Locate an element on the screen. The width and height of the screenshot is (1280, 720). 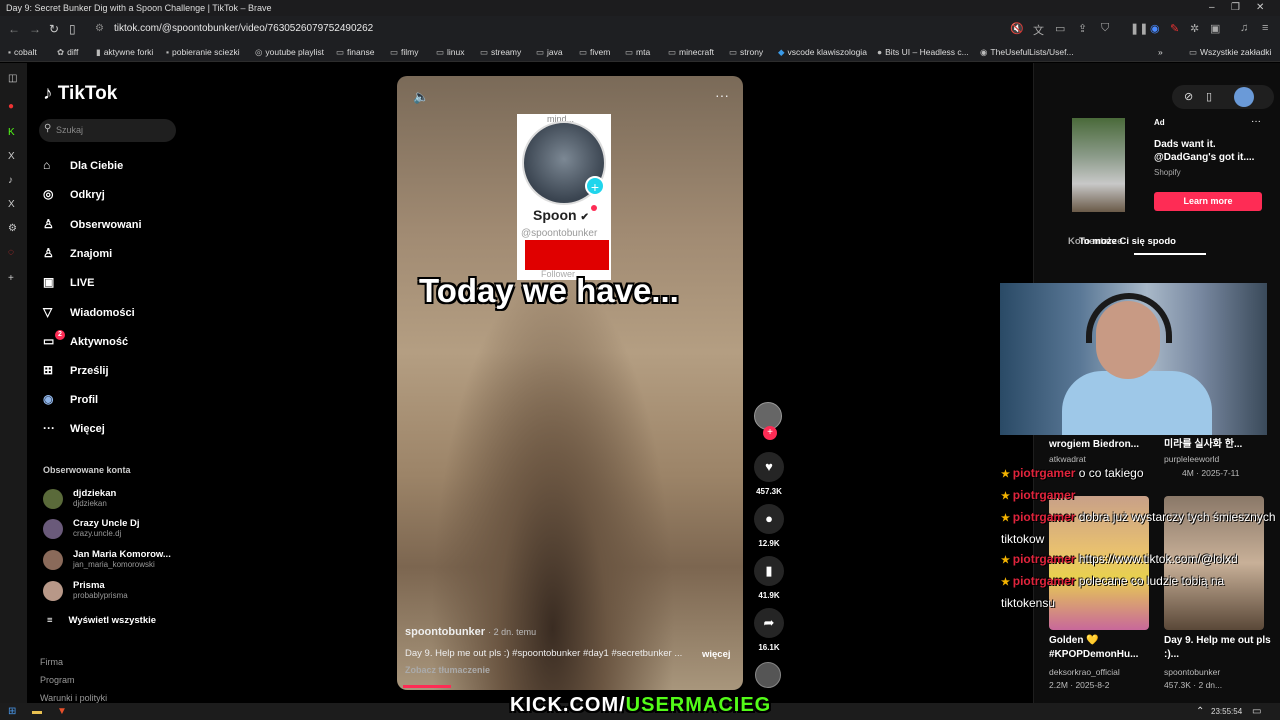
nav-live: ▣ LIVE is located at coordinates (68, 283).